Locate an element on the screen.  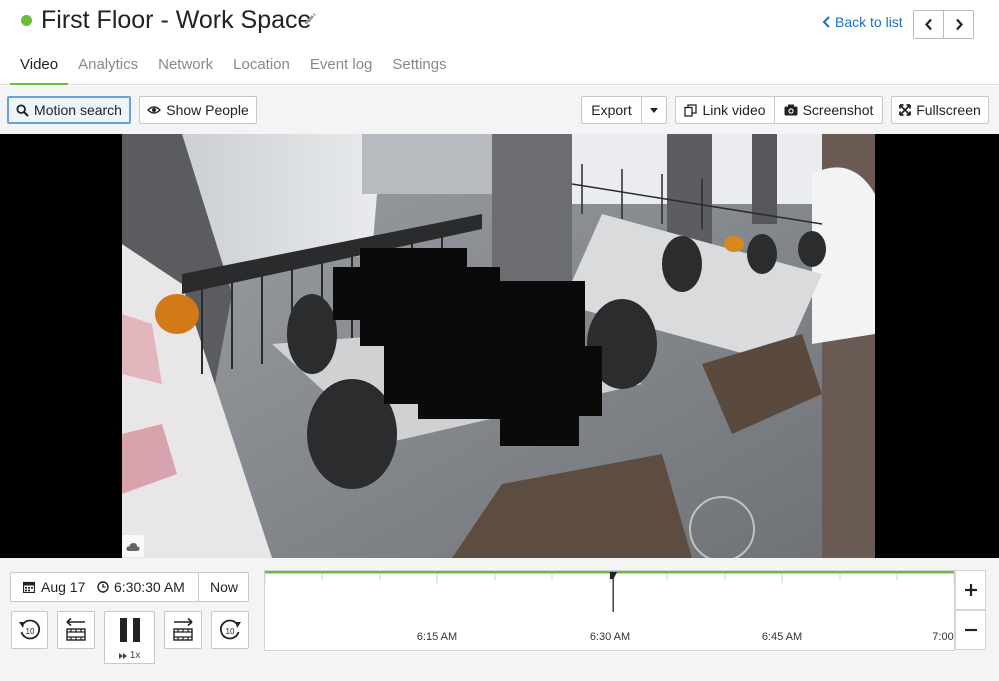
motion-search-button: Motion search is located at coordinates (69, 110).